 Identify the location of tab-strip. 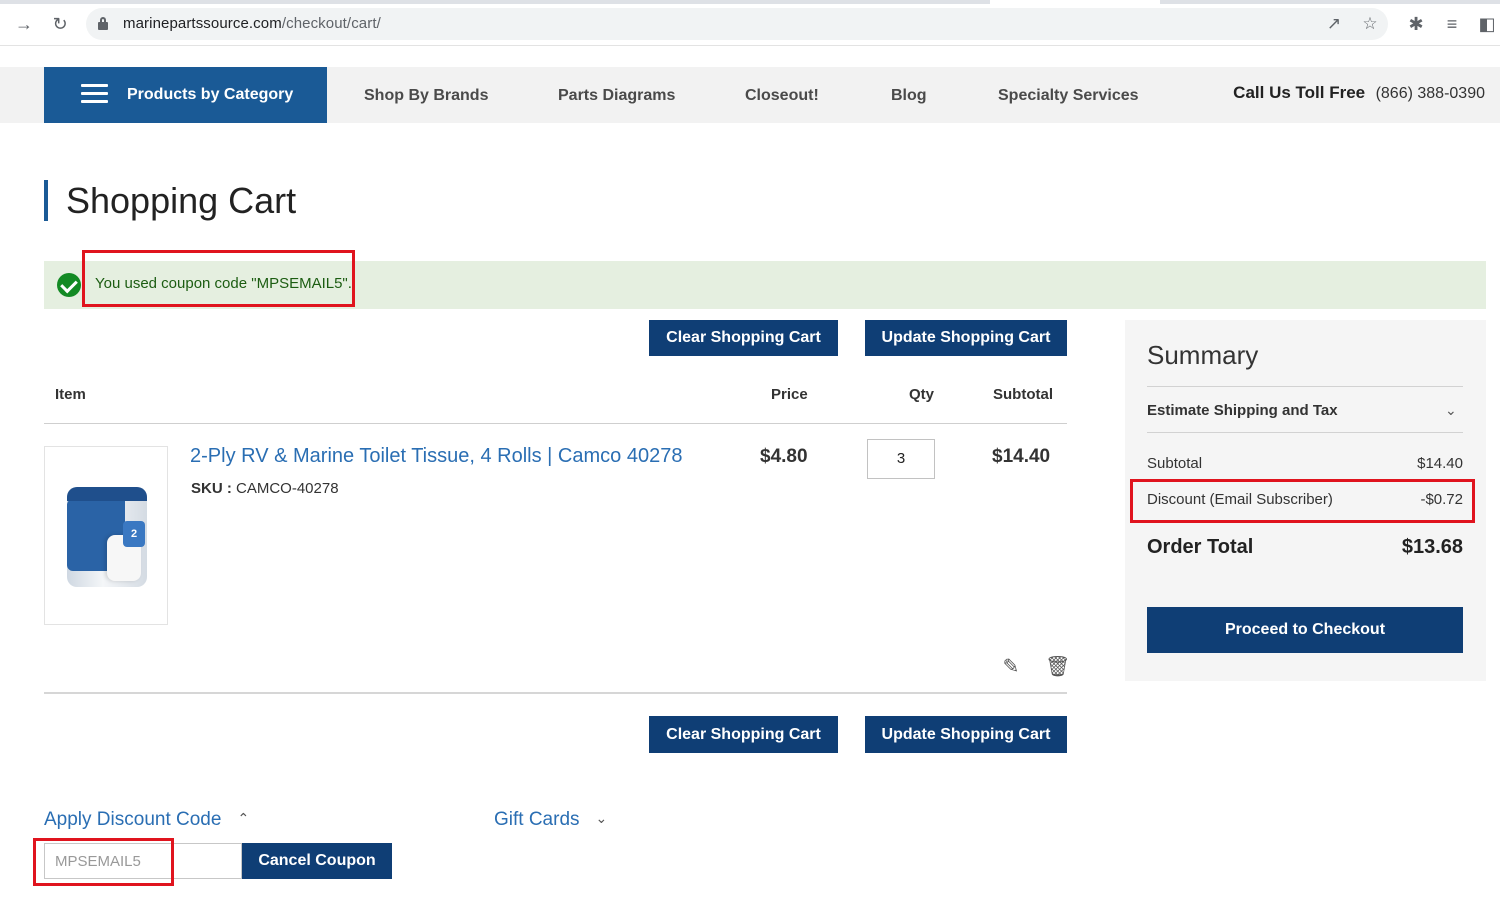
(750, 2).